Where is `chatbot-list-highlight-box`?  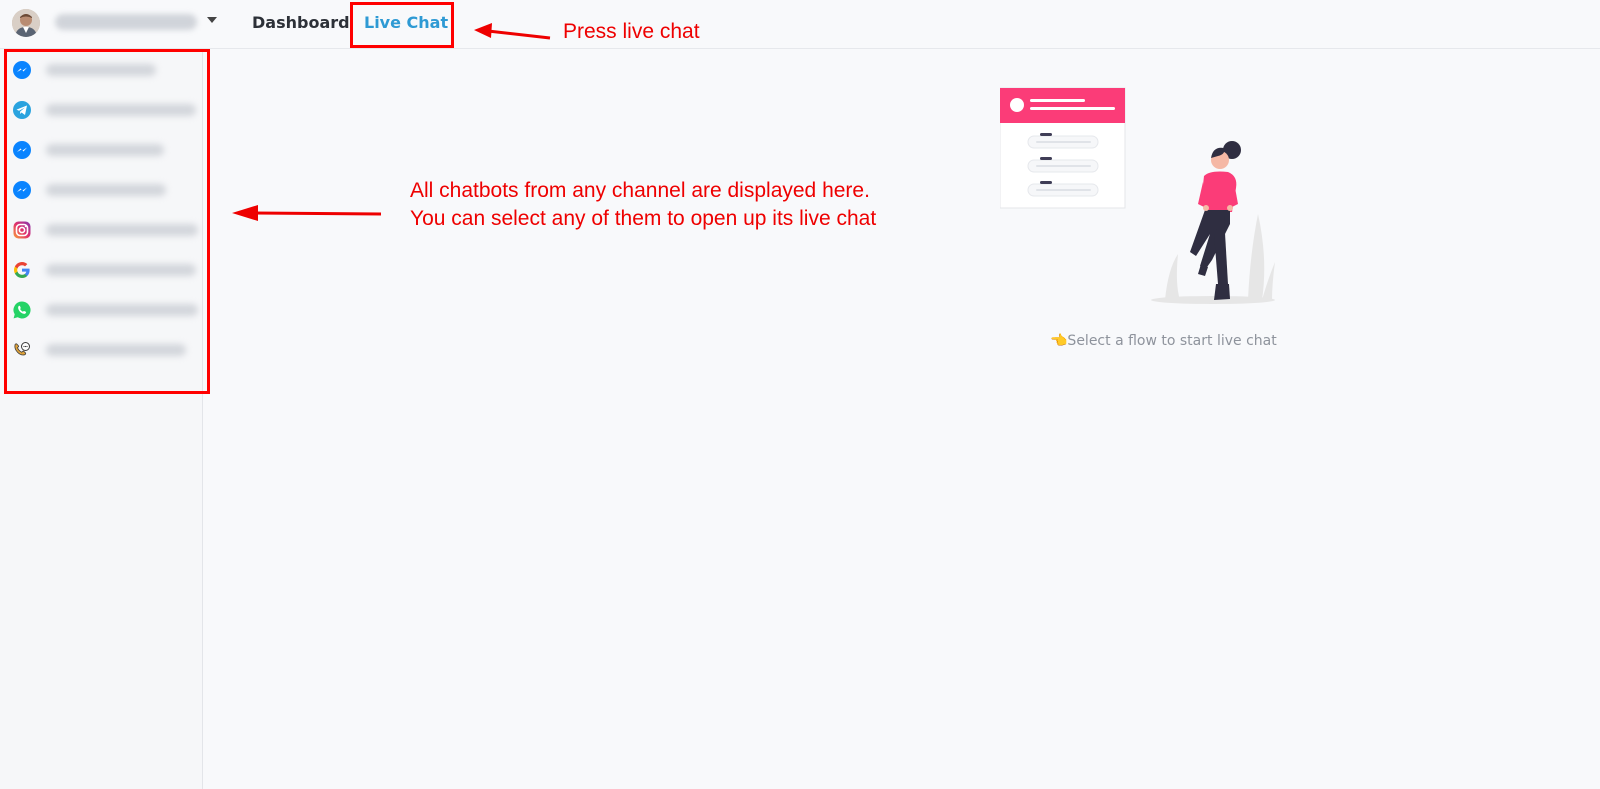 chatbot-list-highlight-box is located at coordinates (107, 221).